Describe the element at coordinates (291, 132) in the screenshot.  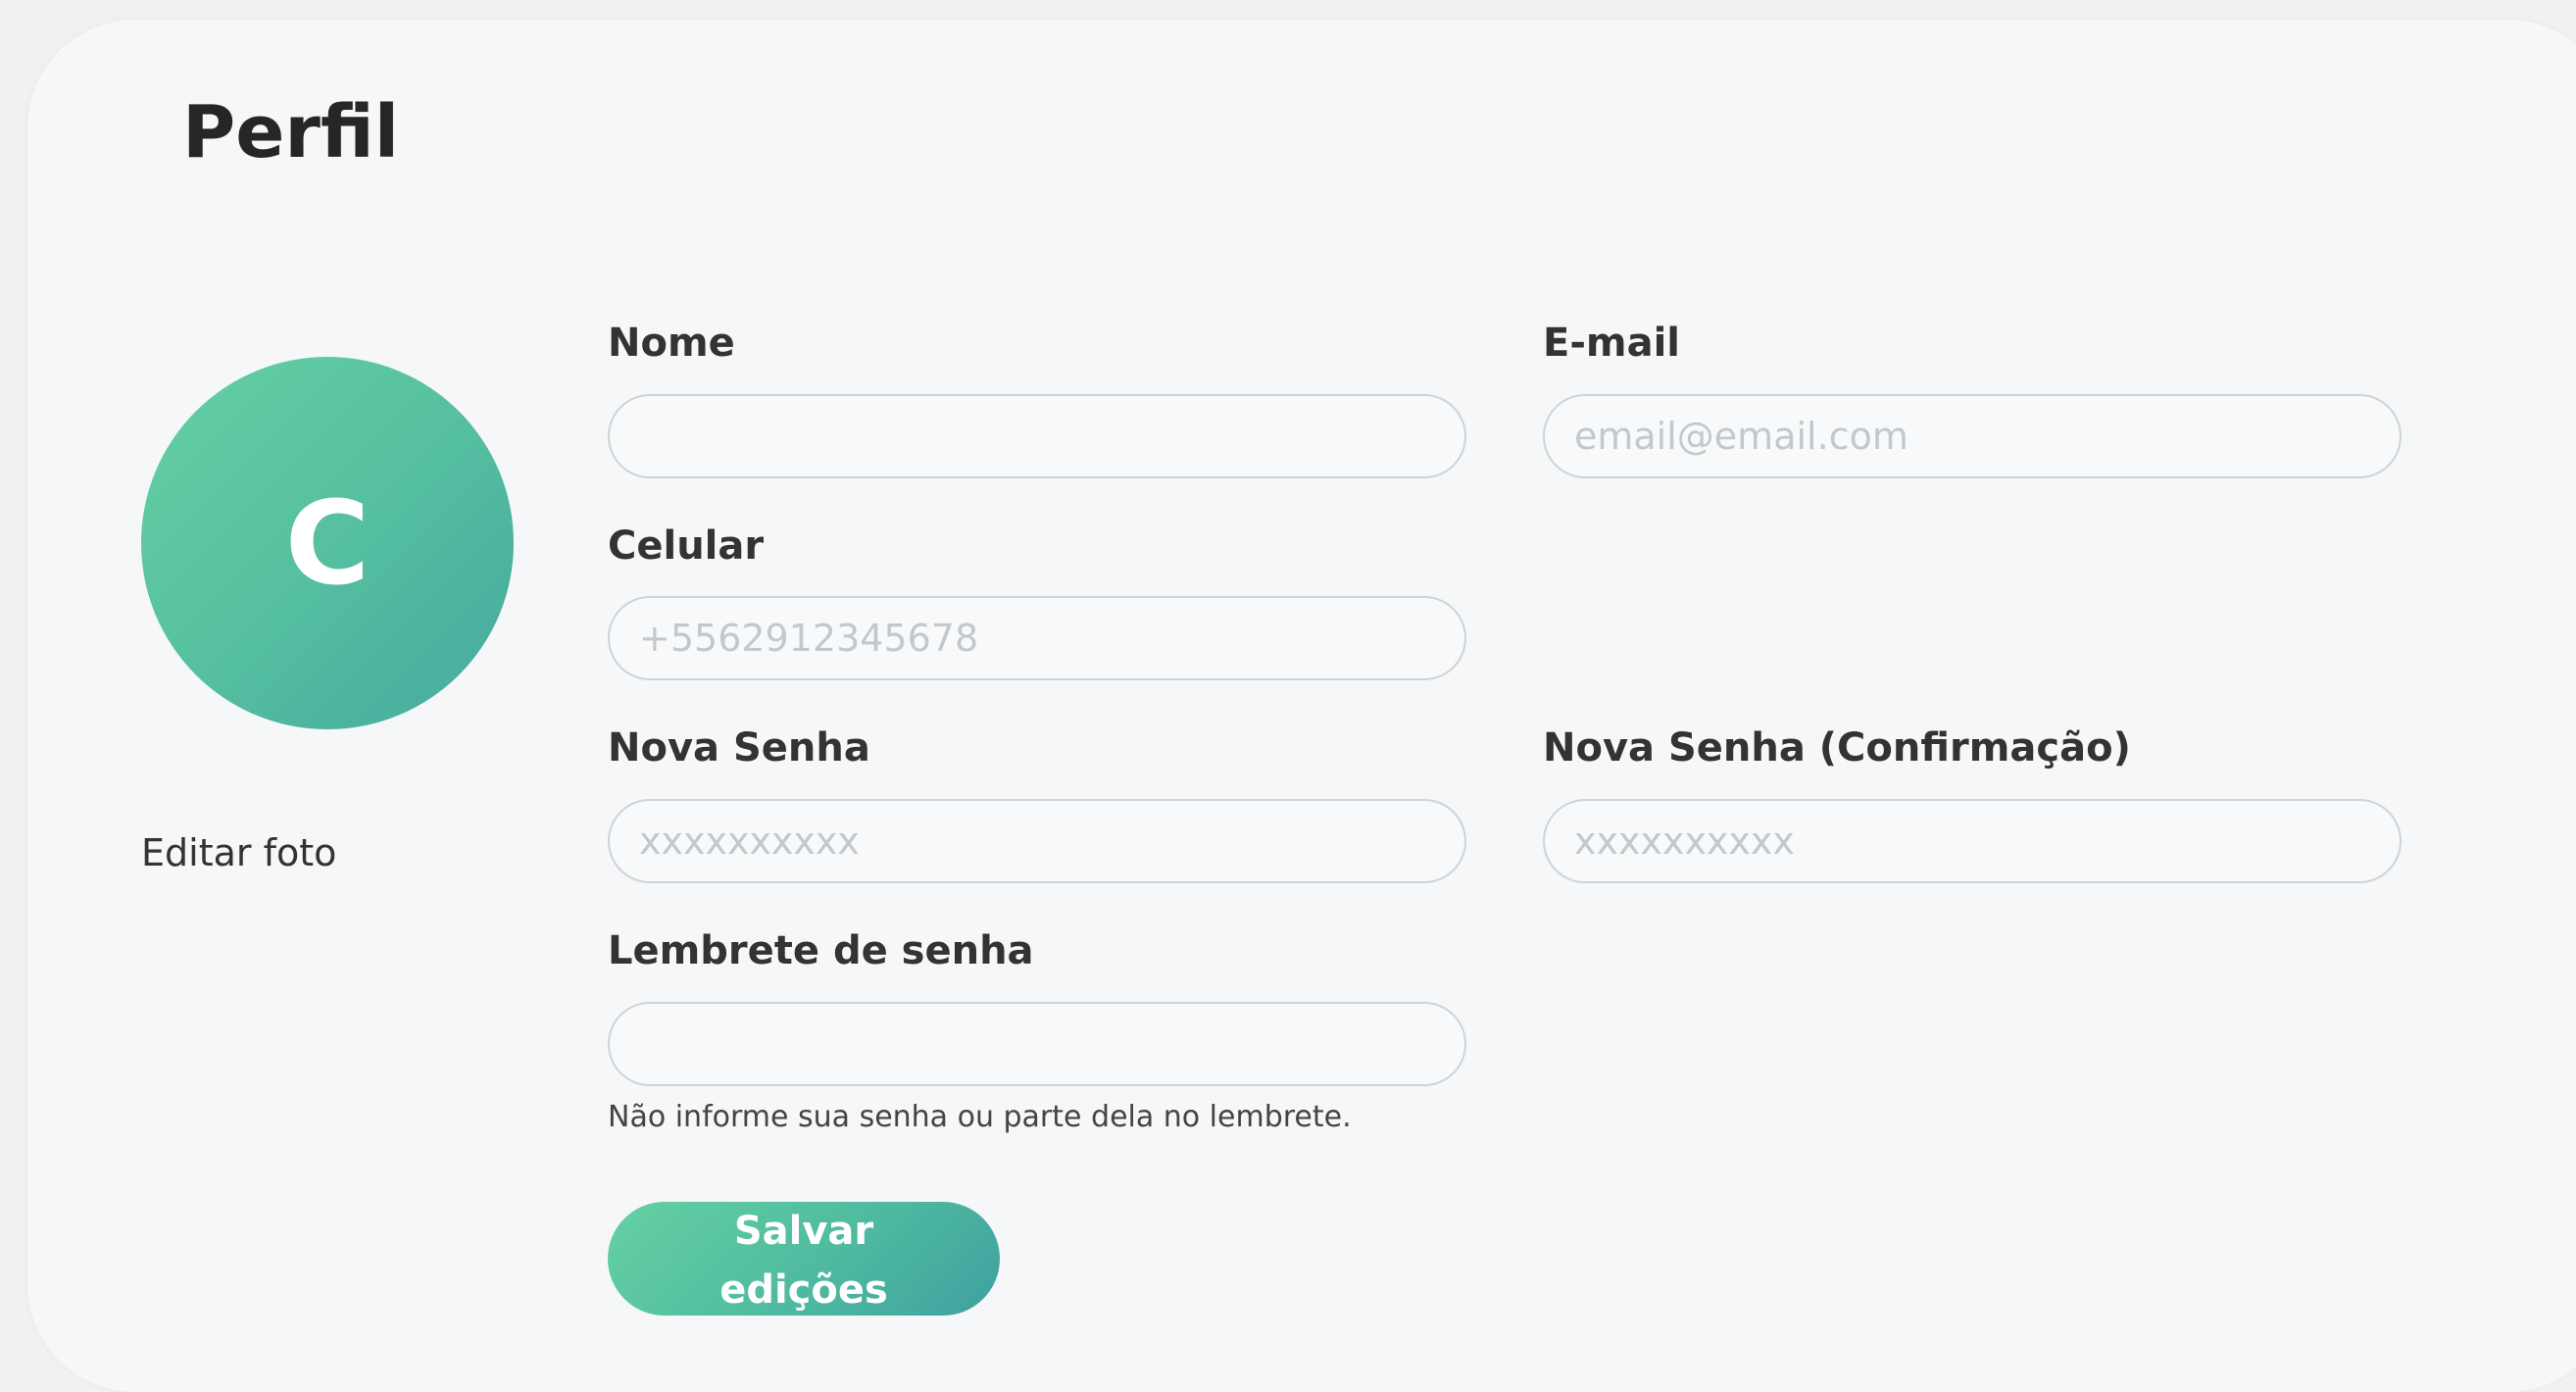
I see `page-title: Perfil` at that location.